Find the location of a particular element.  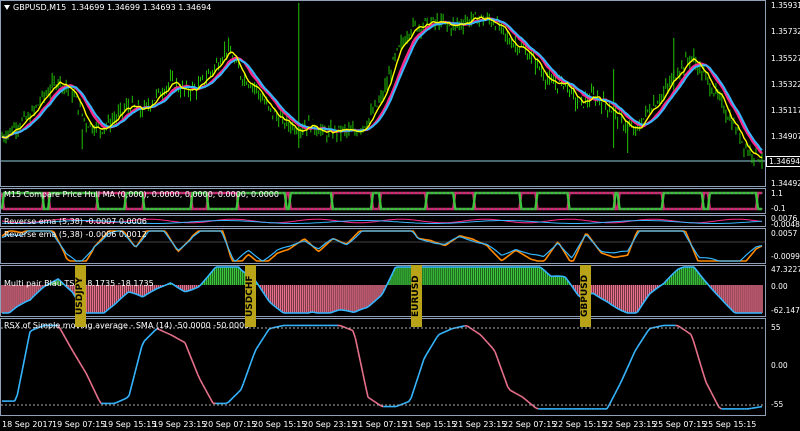

time-axis-label: 19 Sep 23:15 is located at coordinates (180, 424).